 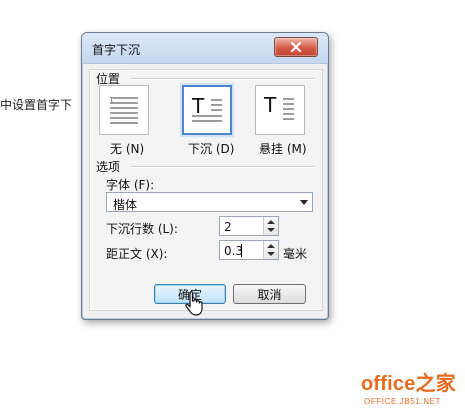 I want to click on distance-stepper-buttons, so click(x=270, y=250).